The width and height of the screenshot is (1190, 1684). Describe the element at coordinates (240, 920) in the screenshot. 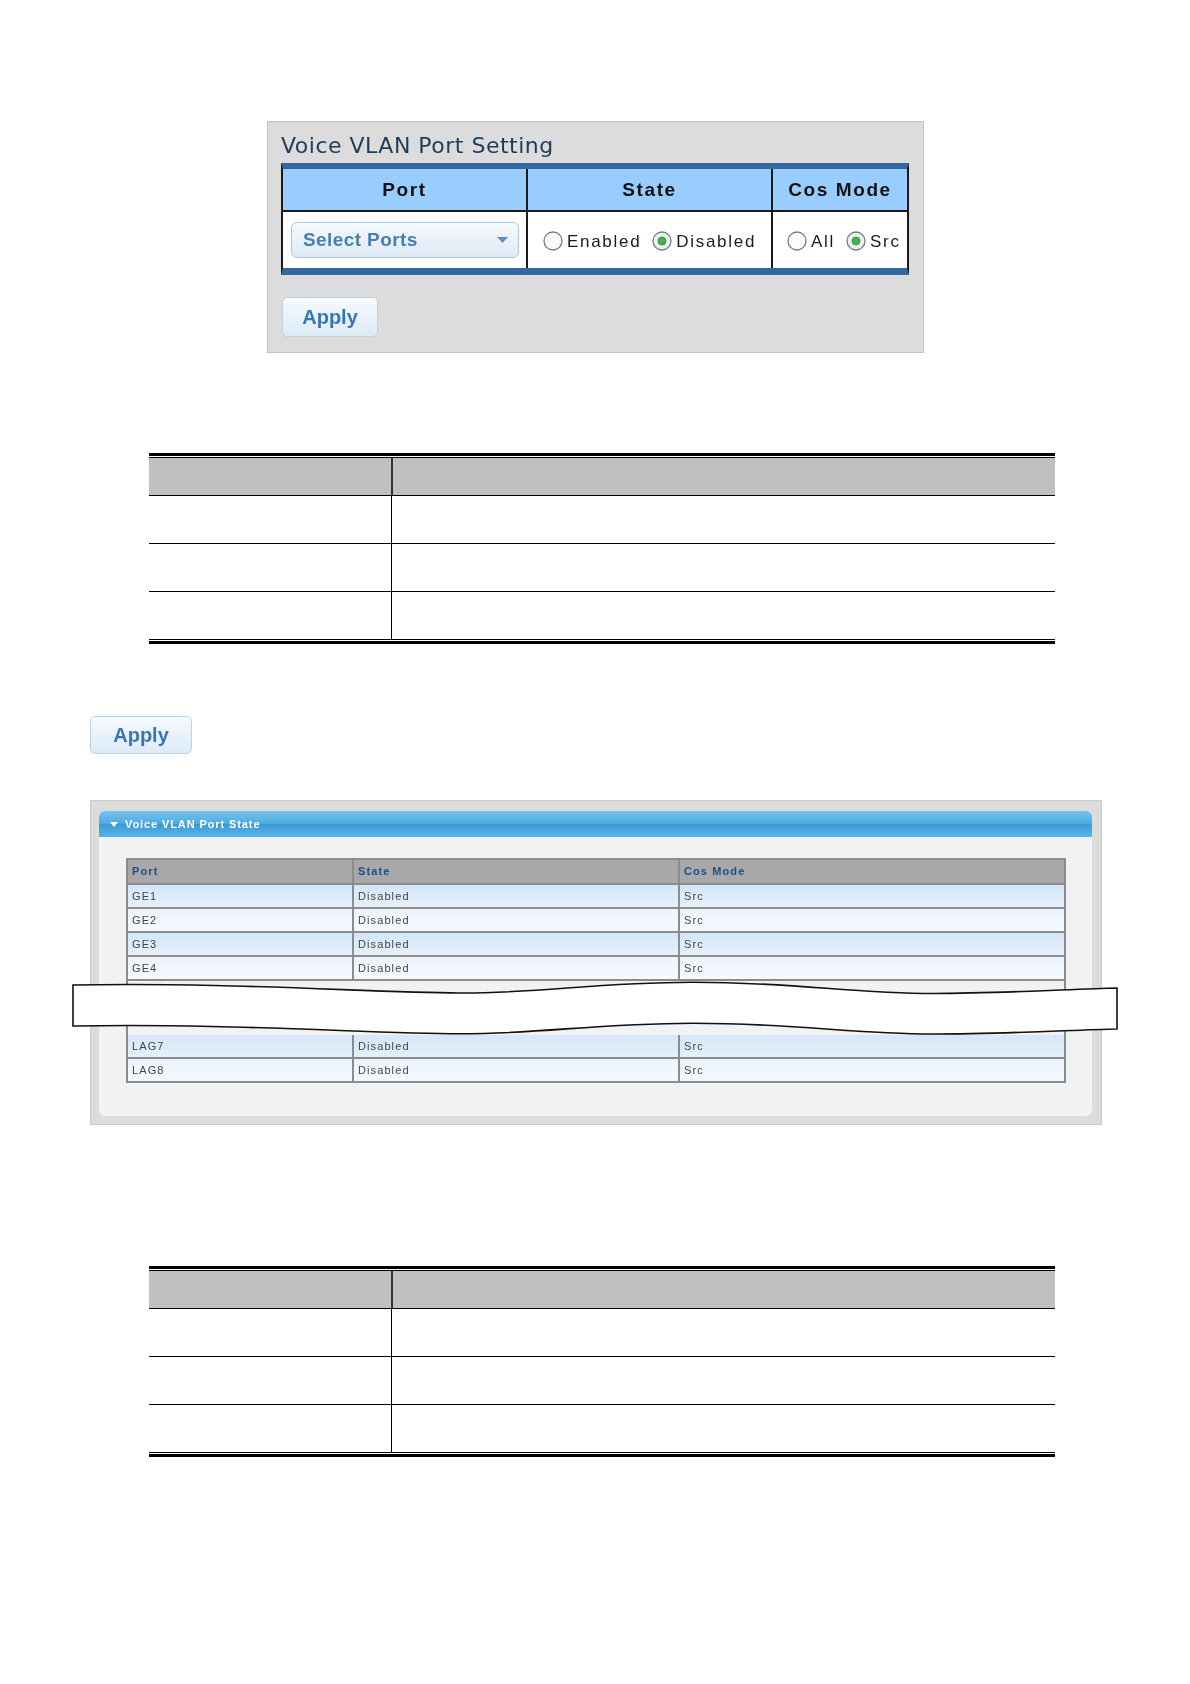

I see `table-cell: GE2` at that location.